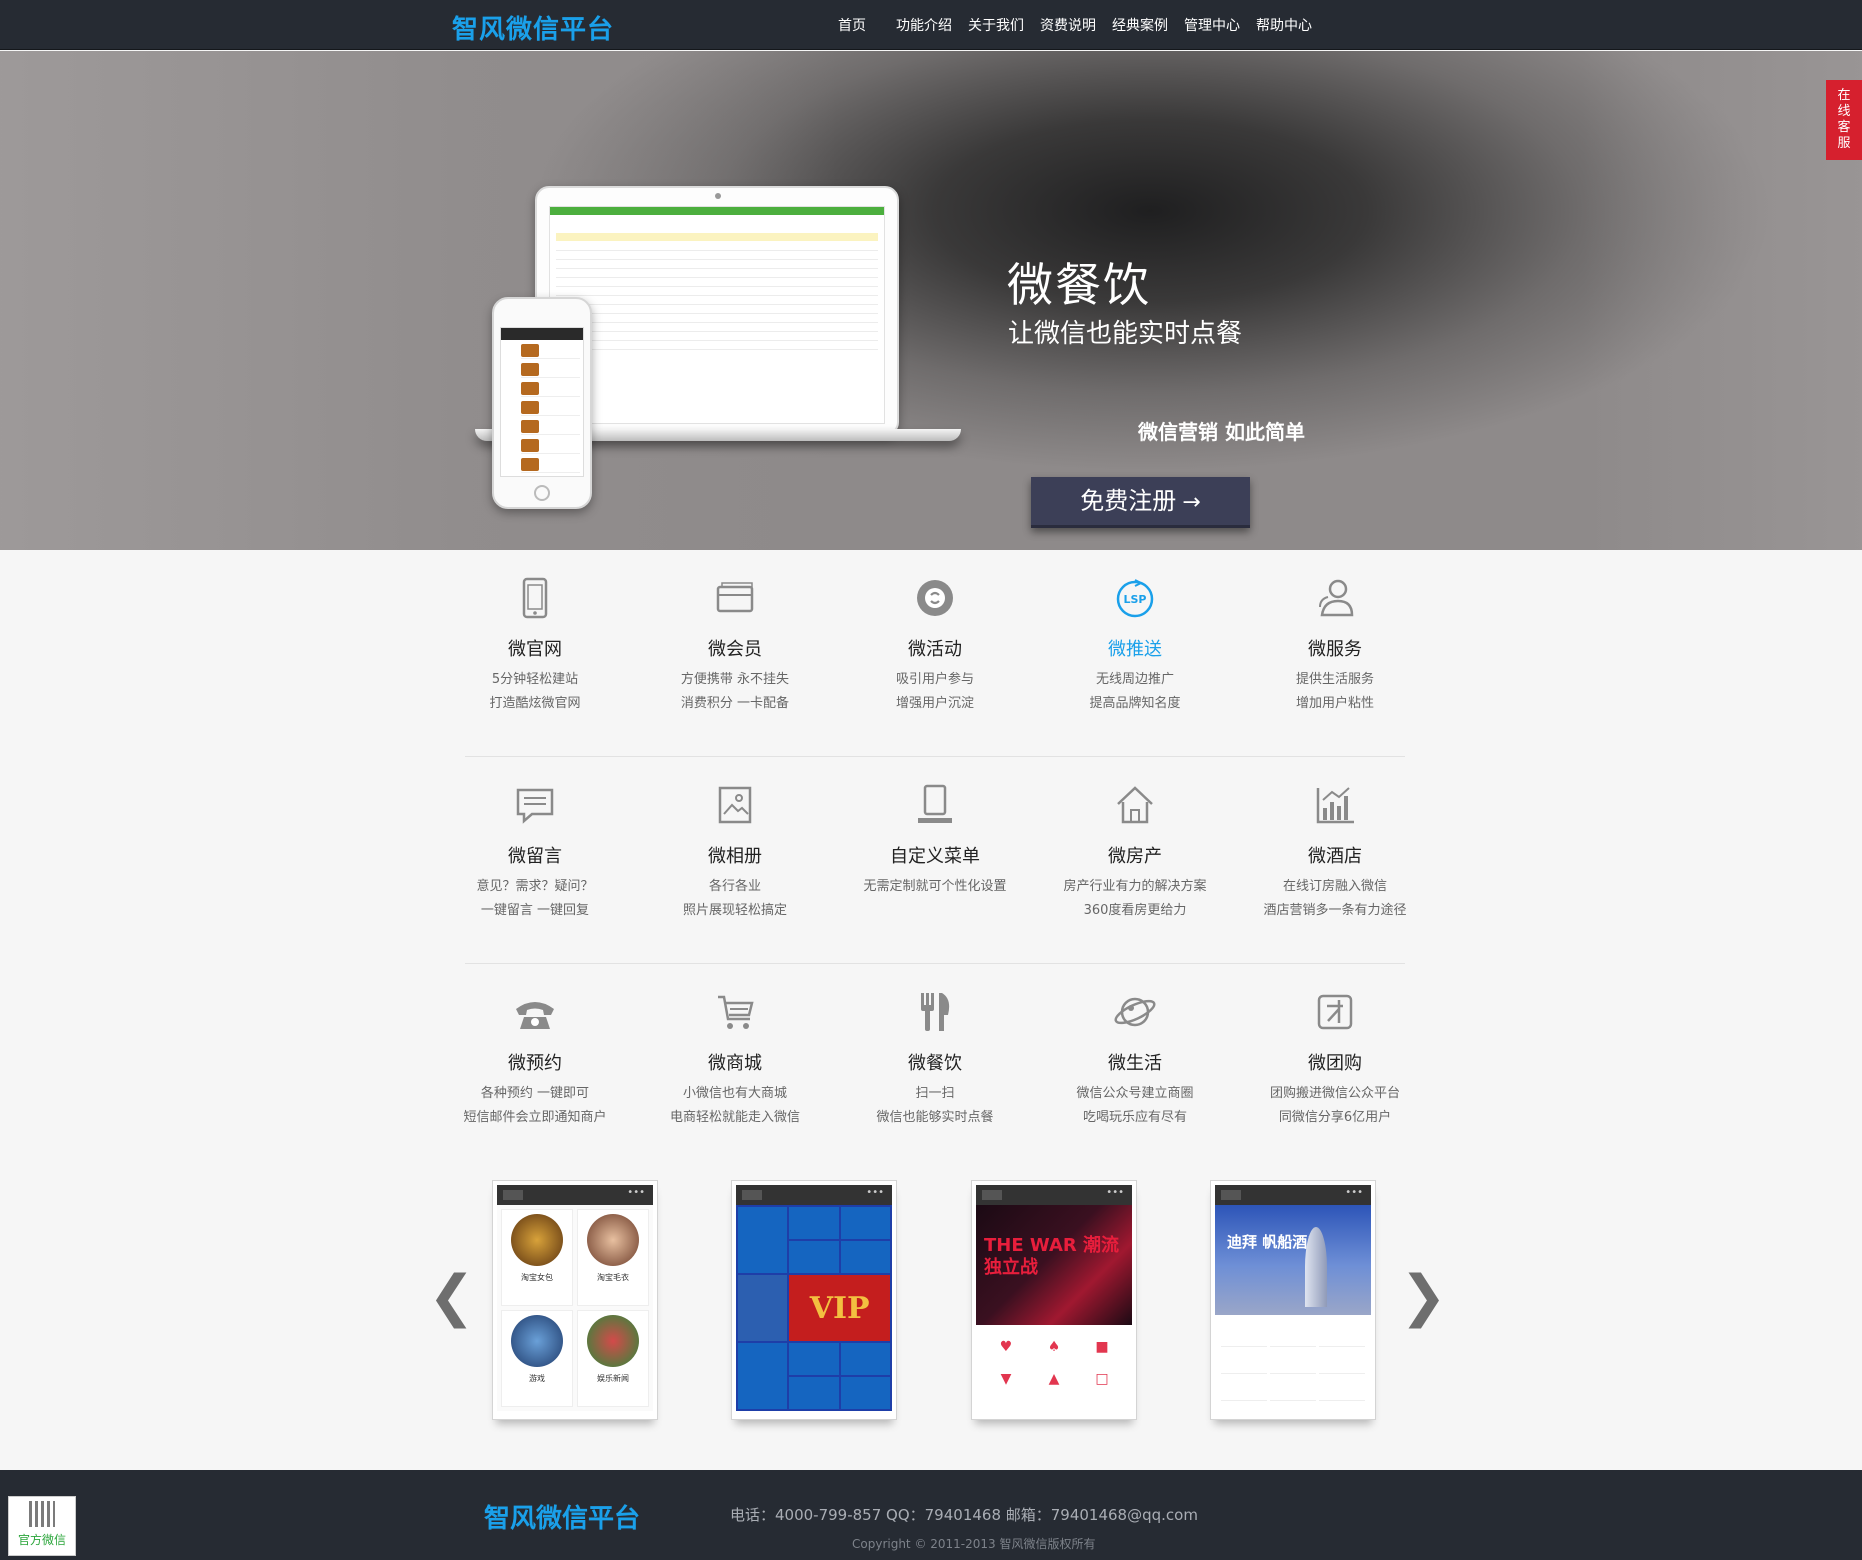 This screenshot has width=1862, height=1560. I want to click on side-tab-char: 客, so click(1844, 127).